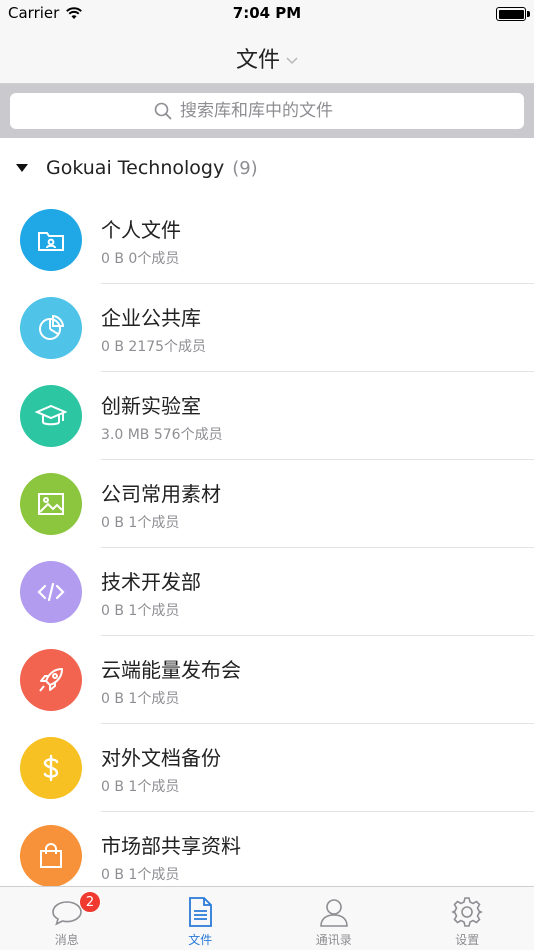  Describe the element at coordinates (257, 60) in the screenshot. I see `page-title: 文件` at that location.